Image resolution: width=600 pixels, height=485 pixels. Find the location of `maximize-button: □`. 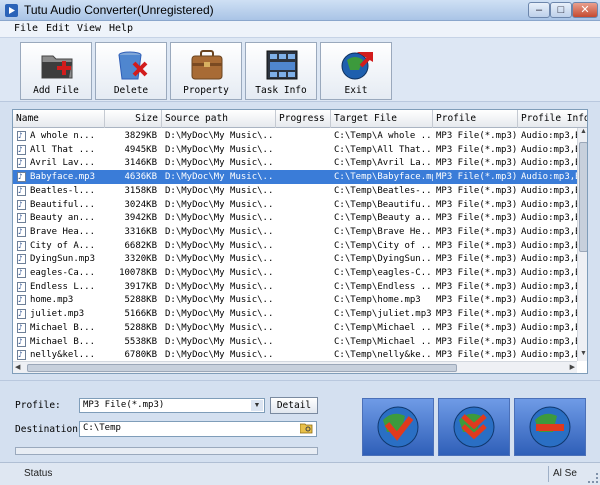

maximize-button: □ is located at coordinates (561, 10).